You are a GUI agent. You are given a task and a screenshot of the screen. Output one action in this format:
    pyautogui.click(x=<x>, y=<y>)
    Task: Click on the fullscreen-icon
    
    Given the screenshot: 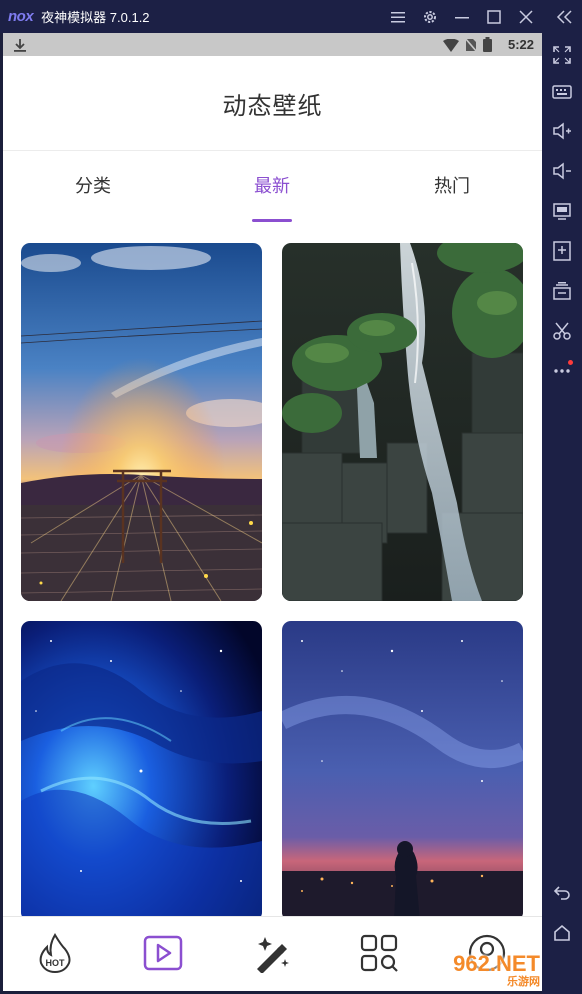 What is the action you would take?
    pyautogui.click(x=562, y=55)
    